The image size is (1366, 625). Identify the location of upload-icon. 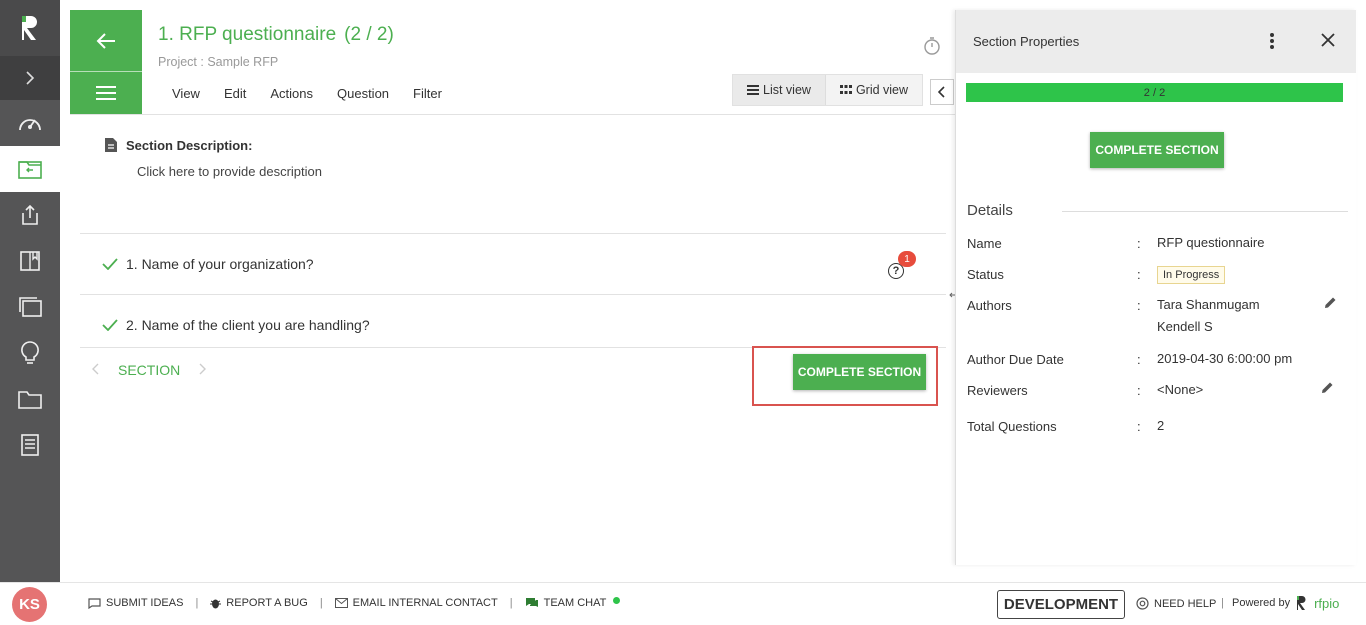
(30, 214).